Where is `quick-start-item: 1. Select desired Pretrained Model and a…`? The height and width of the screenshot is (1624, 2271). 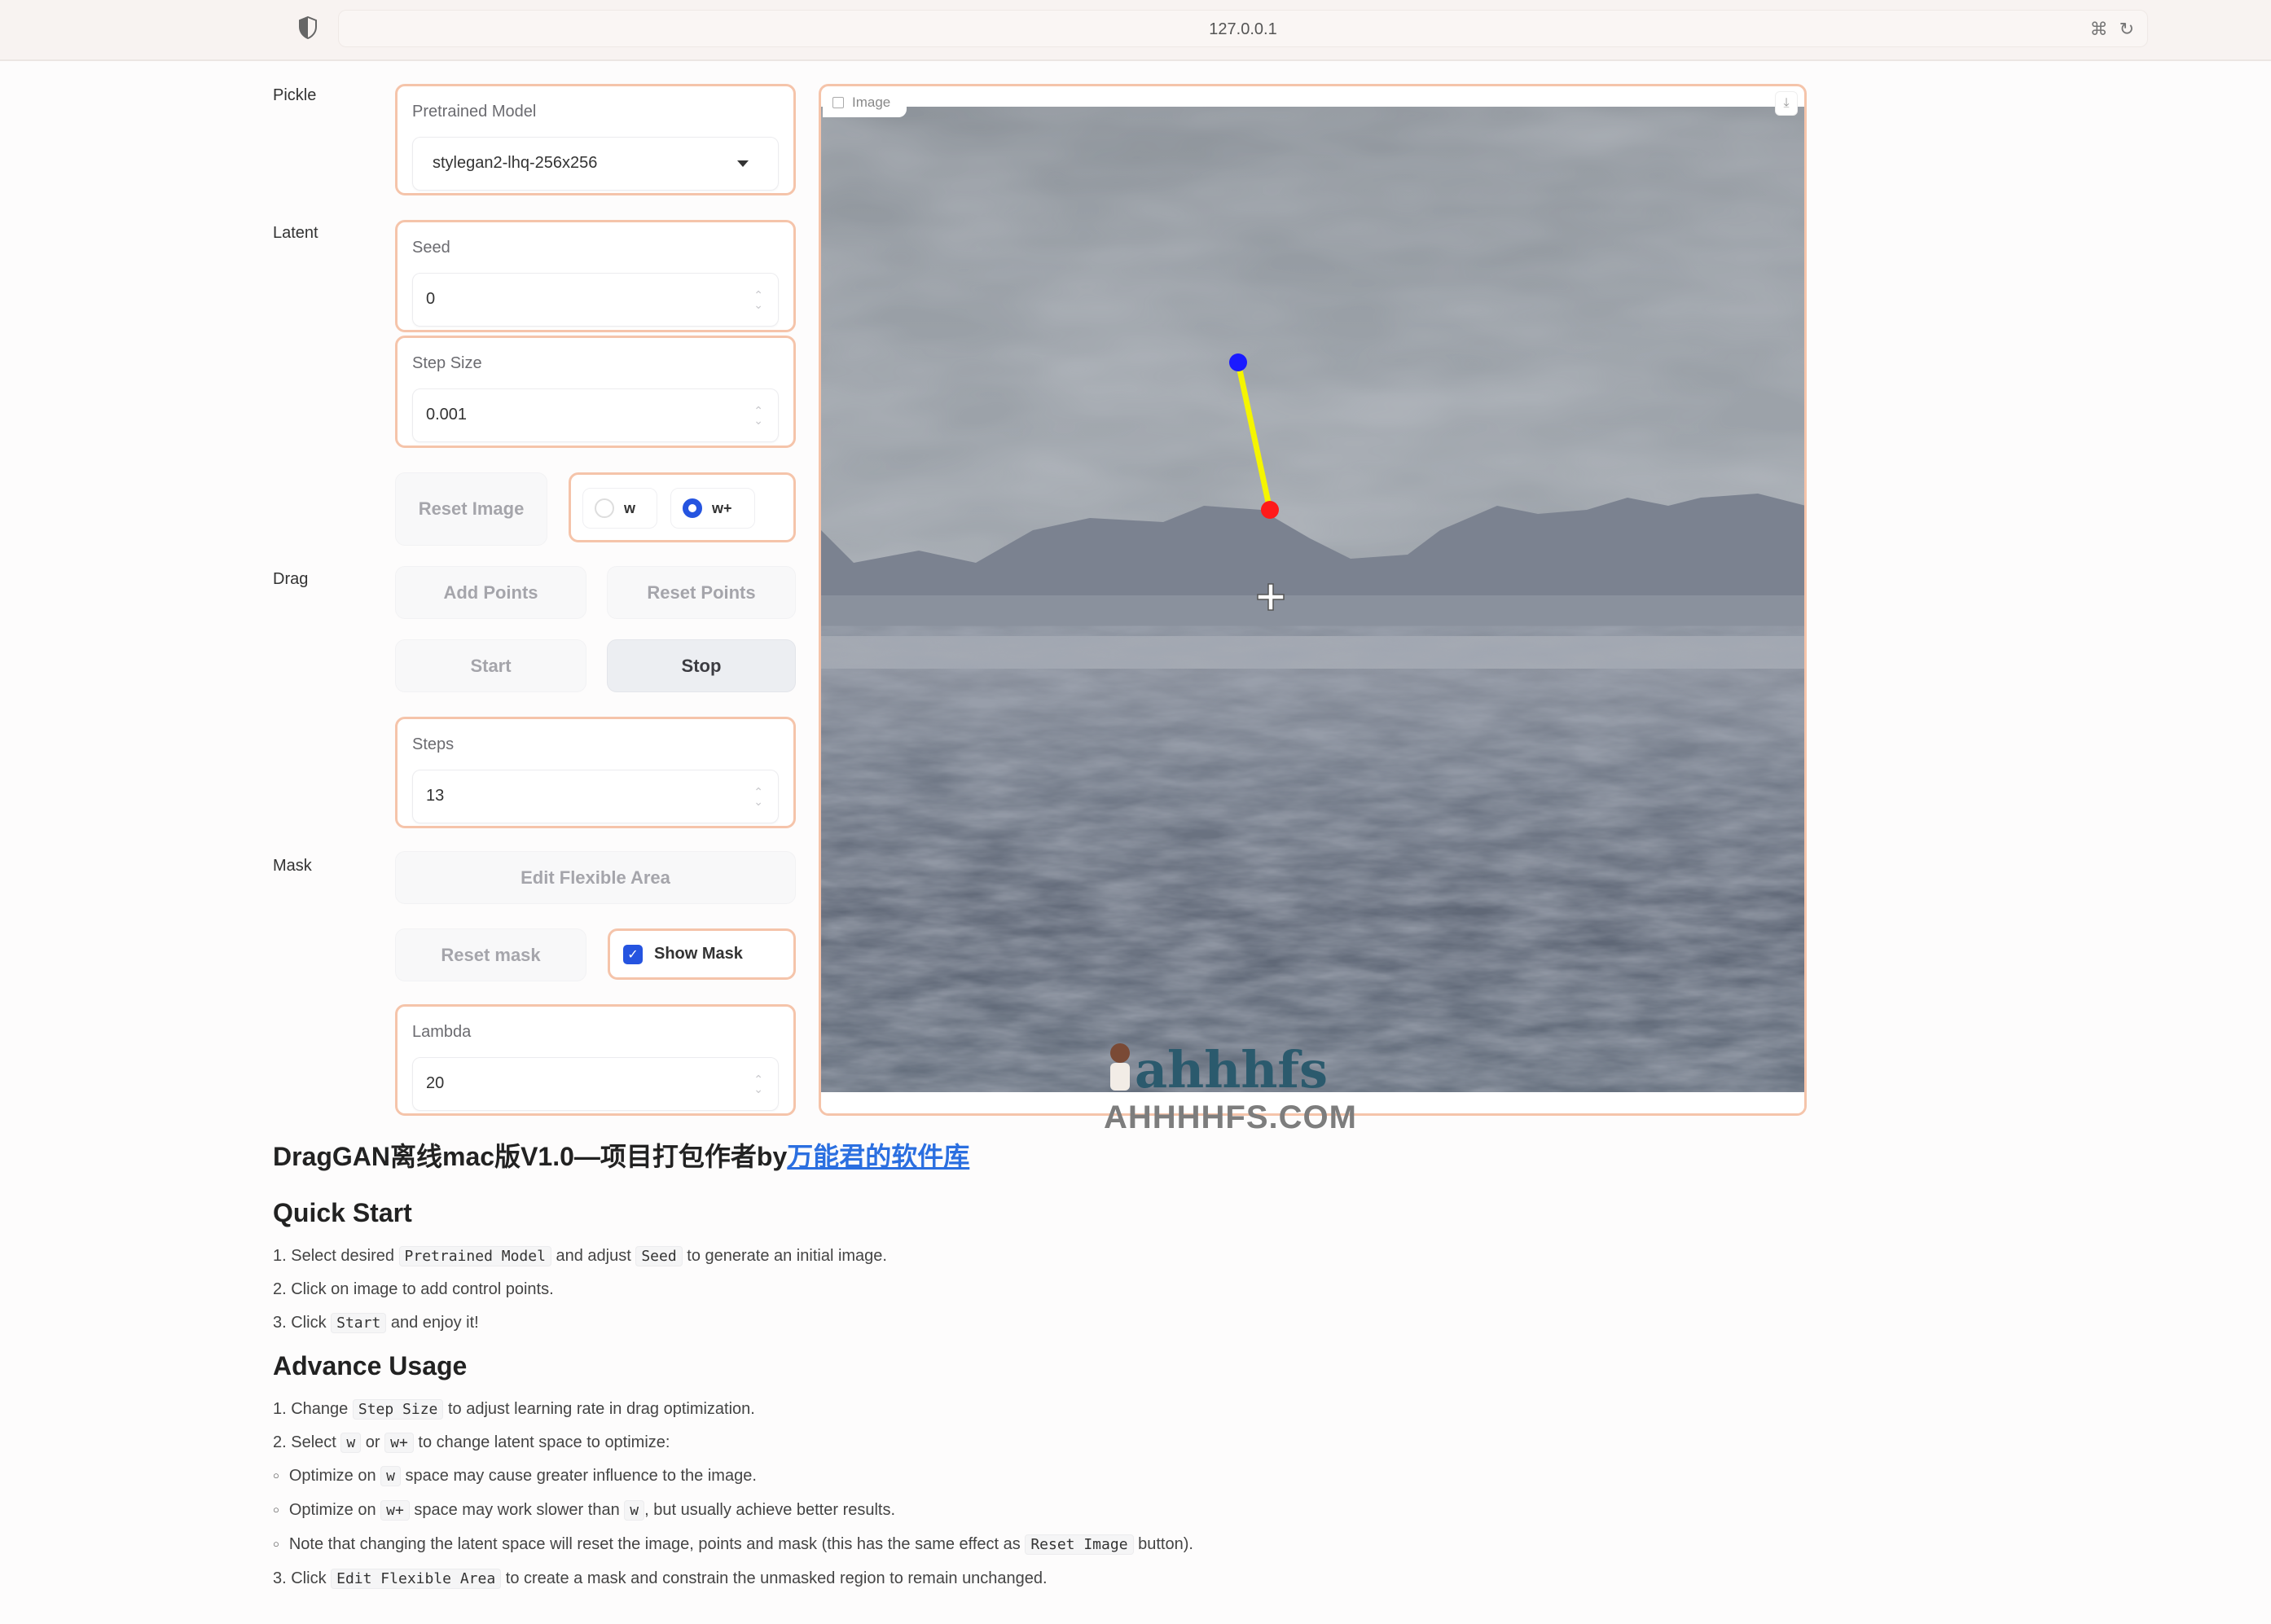
quick-start-item: 1. Select desired Pretrained Model and a… is located at coordinates (580, 1256).